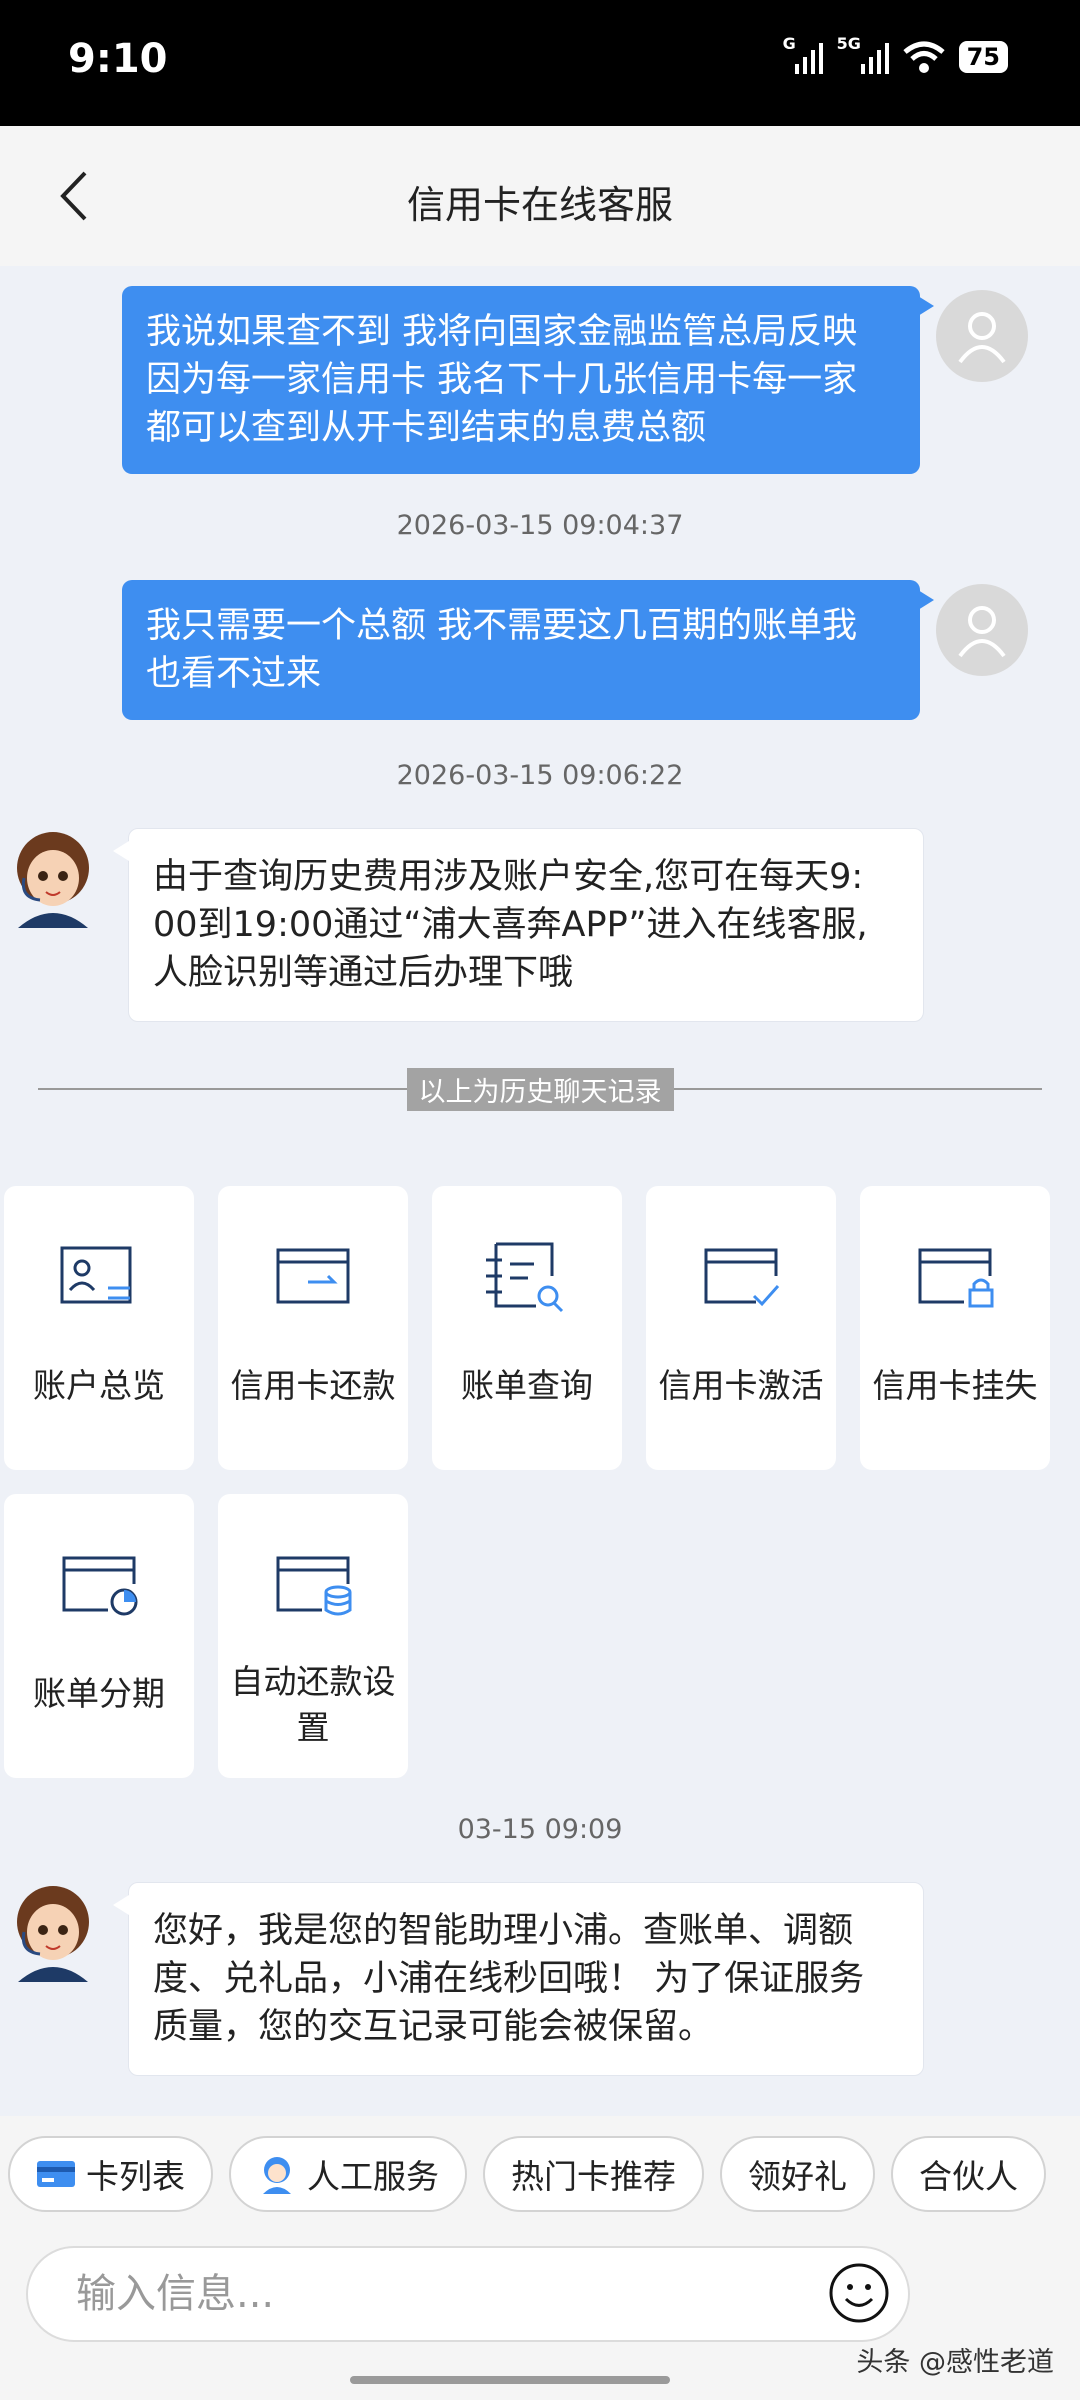 This screenshot has width=1080, height=2400. I want to click on battery-icon: 75, so click(983, 57).